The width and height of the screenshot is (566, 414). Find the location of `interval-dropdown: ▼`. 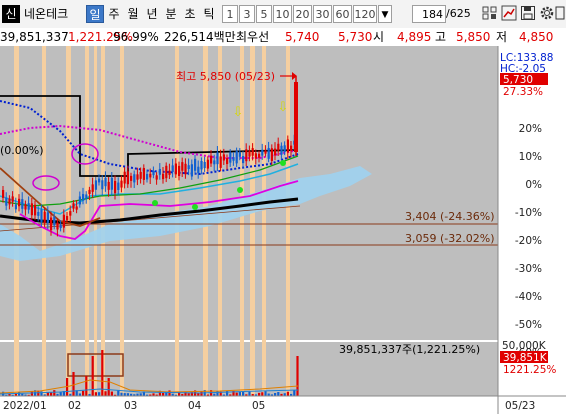

interval-dropdown: ▼ is located at coordinates (385, 14).